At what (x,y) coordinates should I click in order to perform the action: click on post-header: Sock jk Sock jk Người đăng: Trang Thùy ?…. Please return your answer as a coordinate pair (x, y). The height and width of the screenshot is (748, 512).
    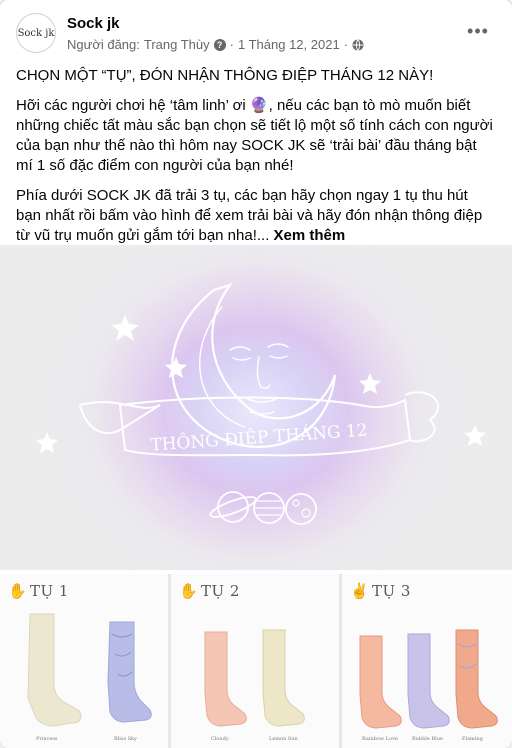
    Looking at the image, I should click on (256, 35).